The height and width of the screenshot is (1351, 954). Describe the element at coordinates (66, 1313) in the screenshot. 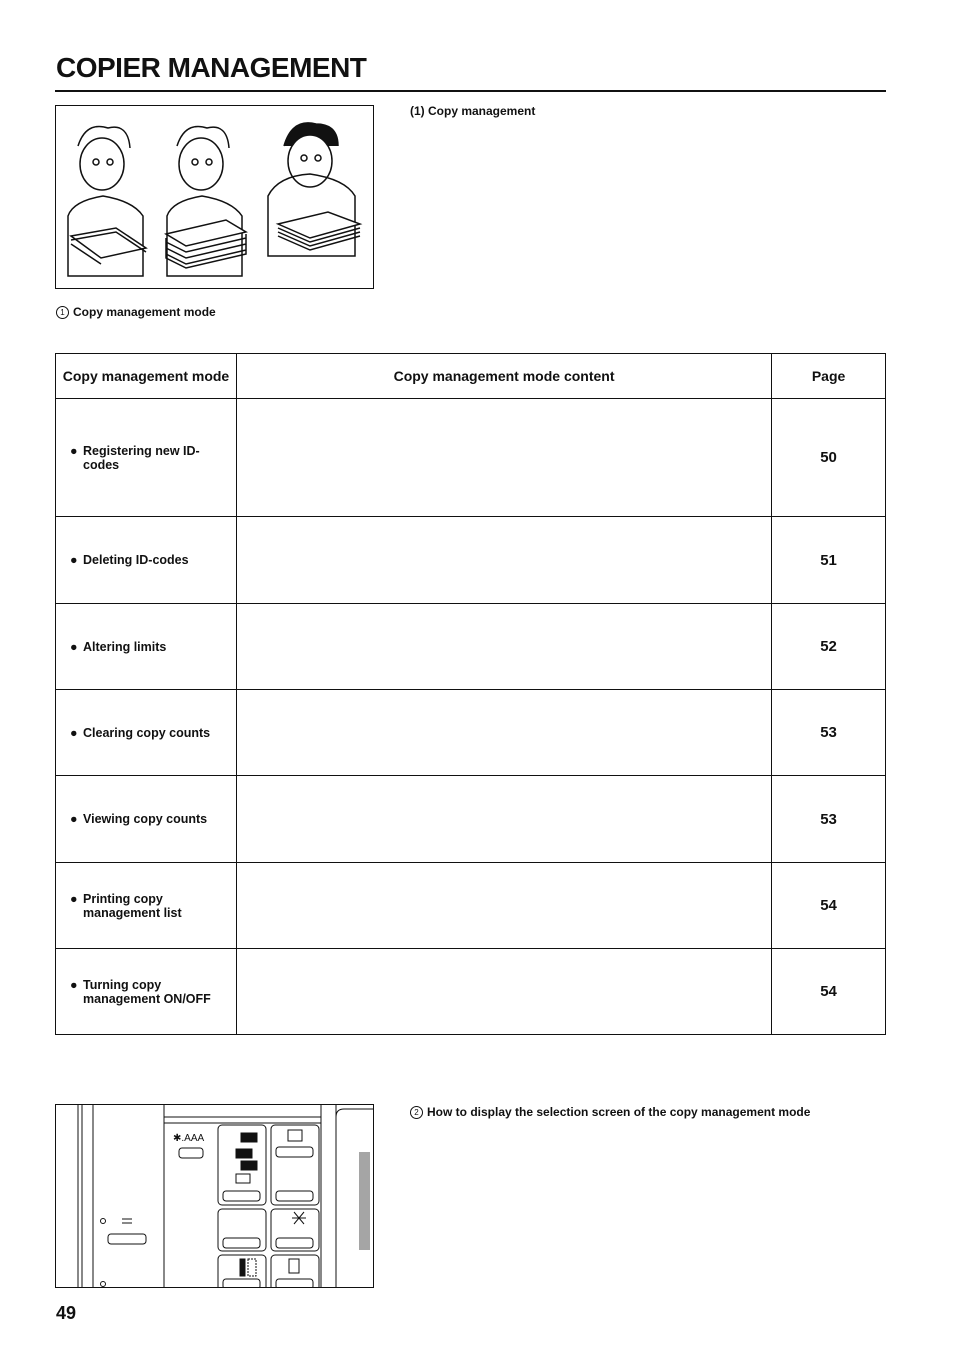

I see `page-number: 49` at that location.